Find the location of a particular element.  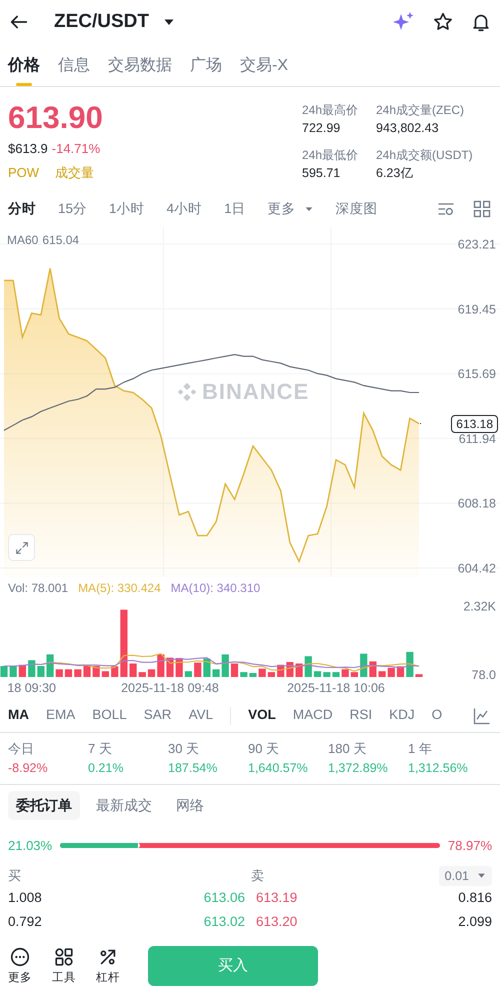

toolbar-button: 更多 is located at coordinates (20, 966).